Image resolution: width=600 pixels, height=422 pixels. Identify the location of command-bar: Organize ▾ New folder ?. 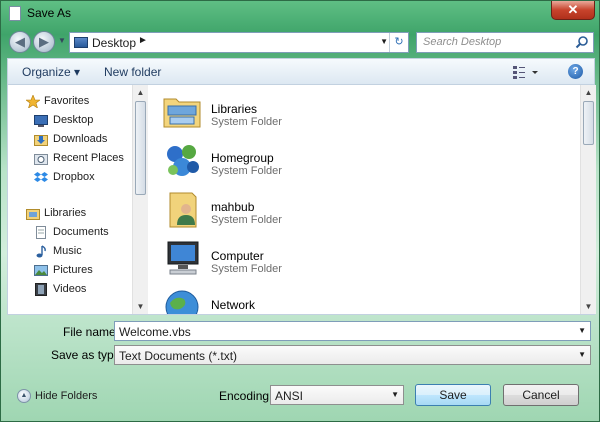
(301, 71).